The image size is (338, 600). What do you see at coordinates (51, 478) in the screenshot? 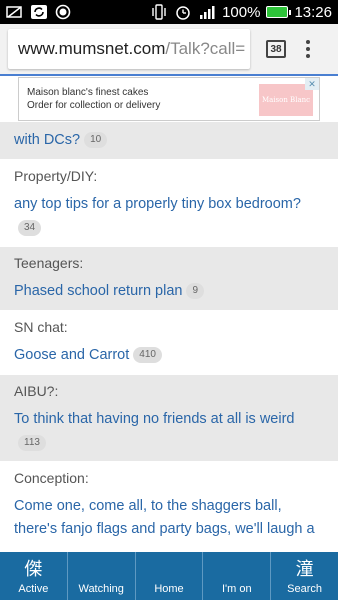
I see `thread-topic: Conception:` at bounding box center [51, 478].